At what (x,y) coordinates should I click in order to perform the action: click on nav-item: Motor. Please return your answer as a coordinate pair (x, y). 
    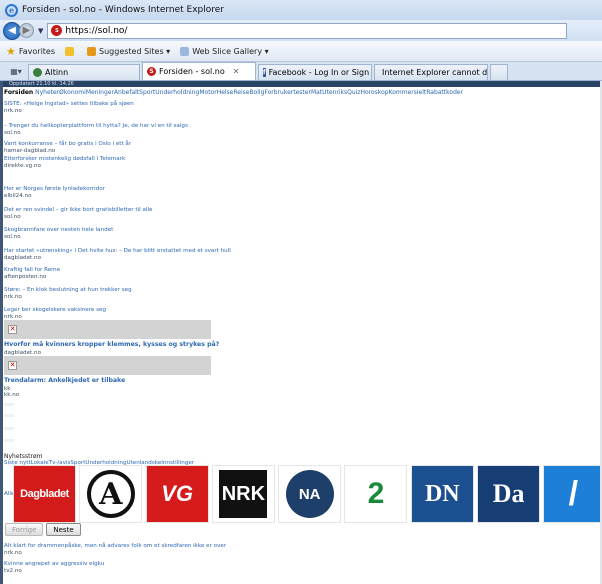
    Looking at the image, I should click on (207, 92).